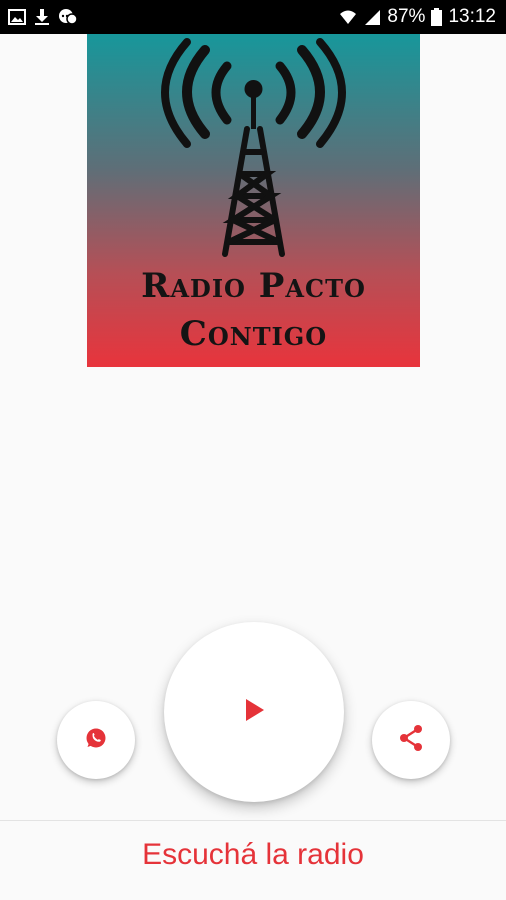 The image size is (506, 900). What do you see at coordinates (348, 17) in the screenshot?
I see `wifi-icon` at bounding box center [348, 17].